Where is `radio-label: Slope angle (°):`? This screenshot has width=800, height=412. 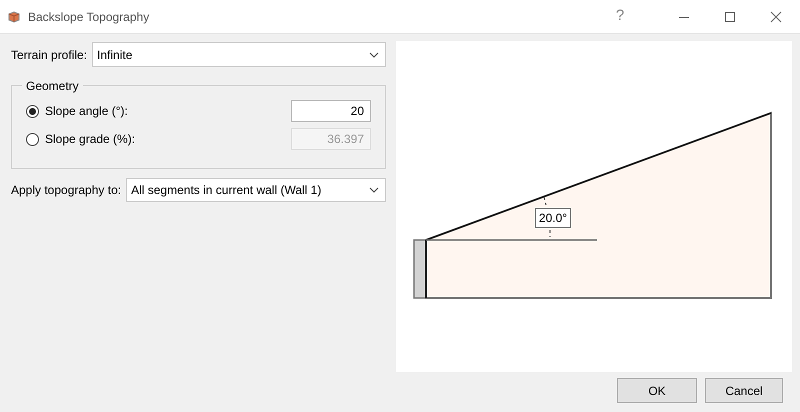
radio-label: Slope angle (°): is located at coordinates (87, 111).